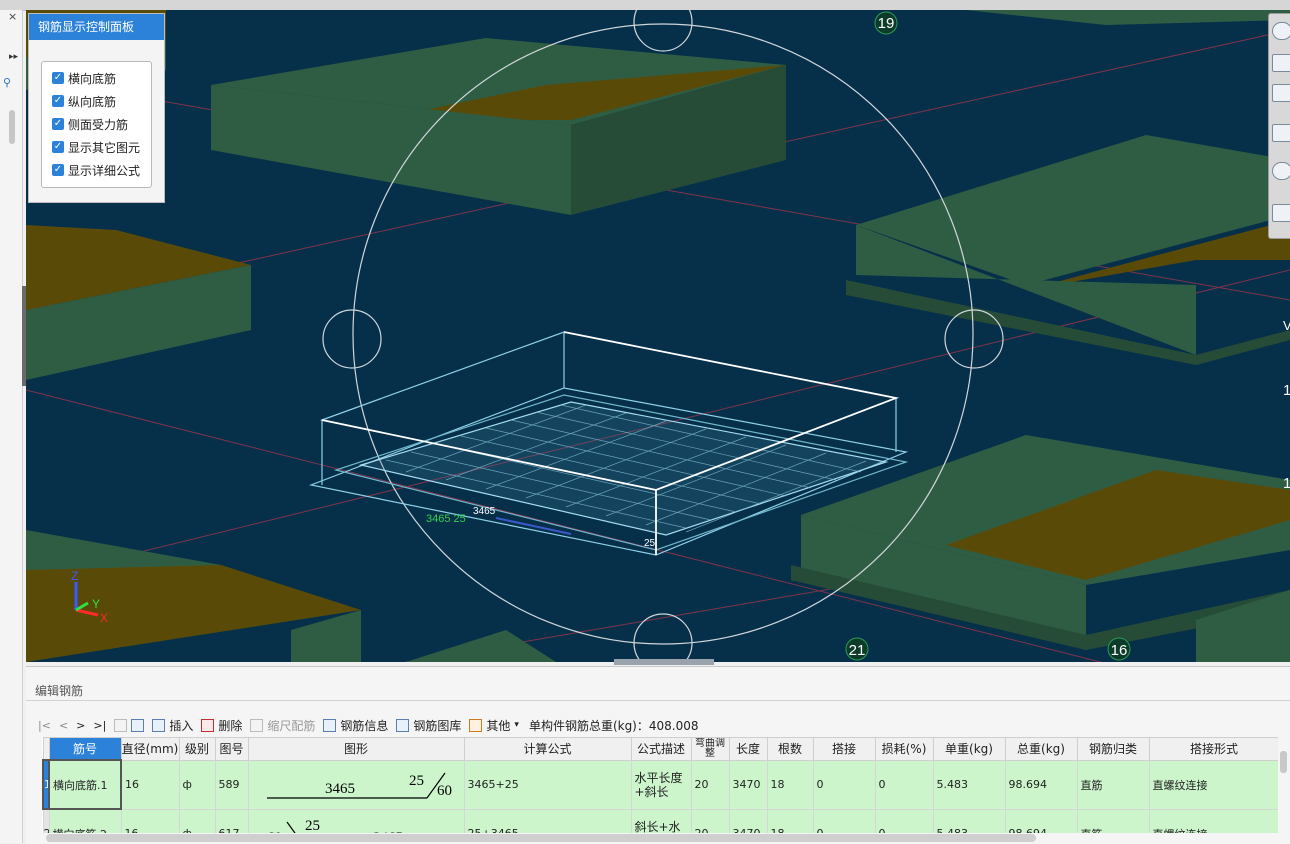 Image resolution: width=1290 pixels, height=844 pixels. What do you see at coordinates (7, 82) in the screenshot?
I see `search-icon: ⚲` at bounding box center [7, 82].